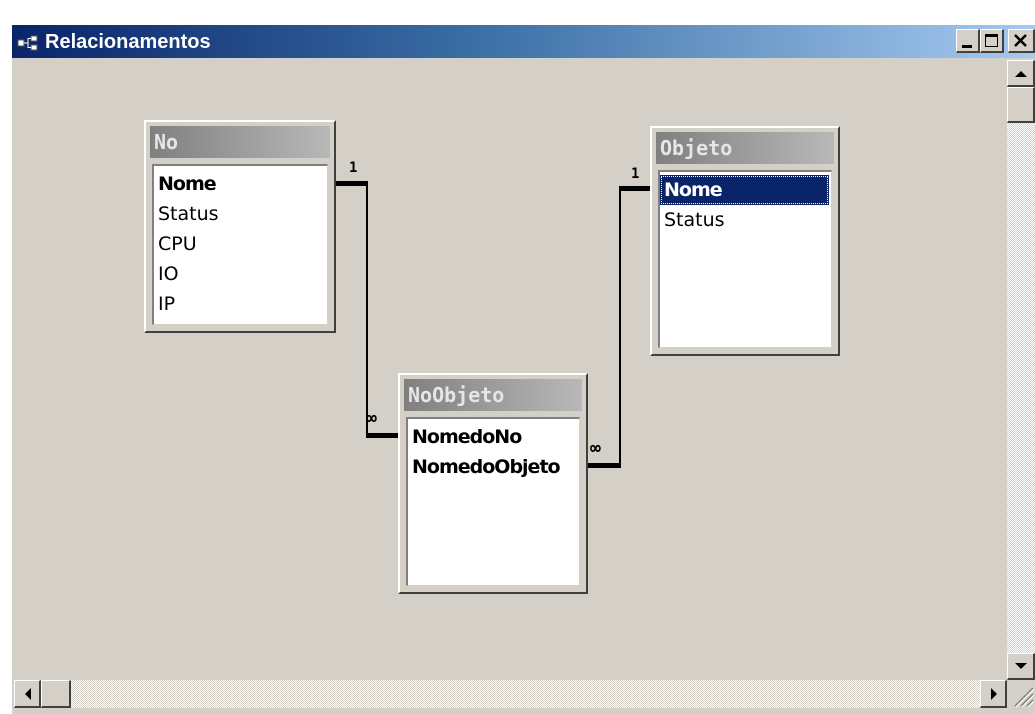 This screenshot has height=714, width=1035. I want to click on scroll-right-button, so click(993, 694).